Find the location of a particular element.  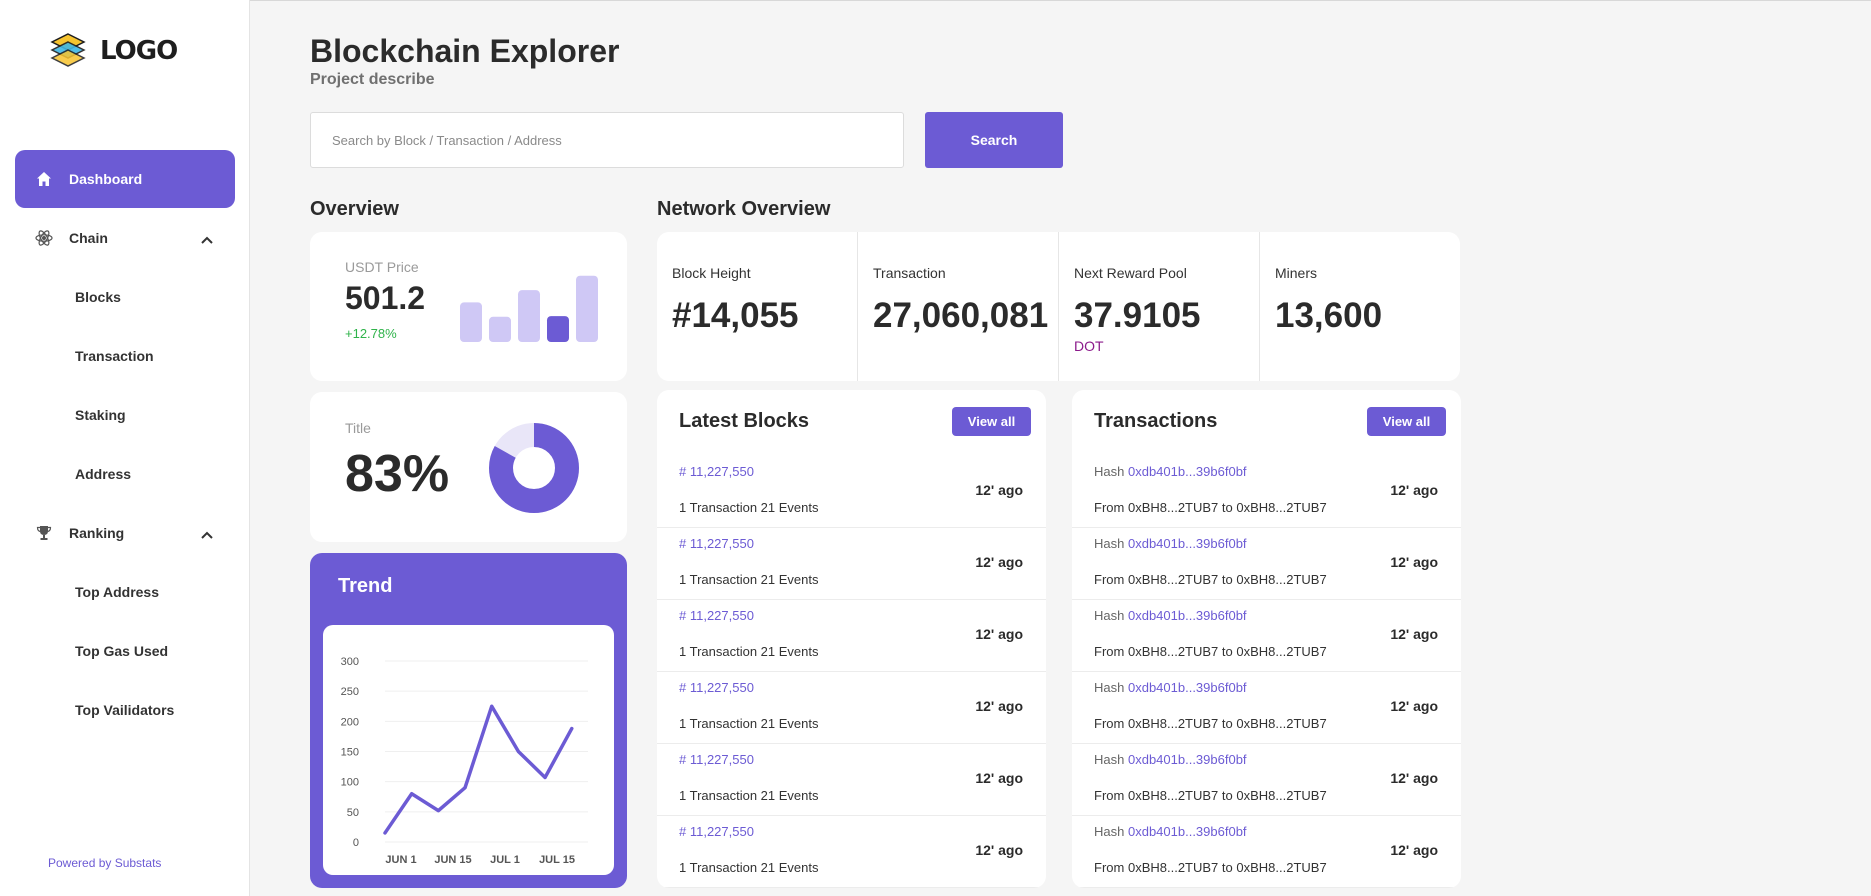

sidebar-item-top-address: Top Address is located at coordinates (117, 592).